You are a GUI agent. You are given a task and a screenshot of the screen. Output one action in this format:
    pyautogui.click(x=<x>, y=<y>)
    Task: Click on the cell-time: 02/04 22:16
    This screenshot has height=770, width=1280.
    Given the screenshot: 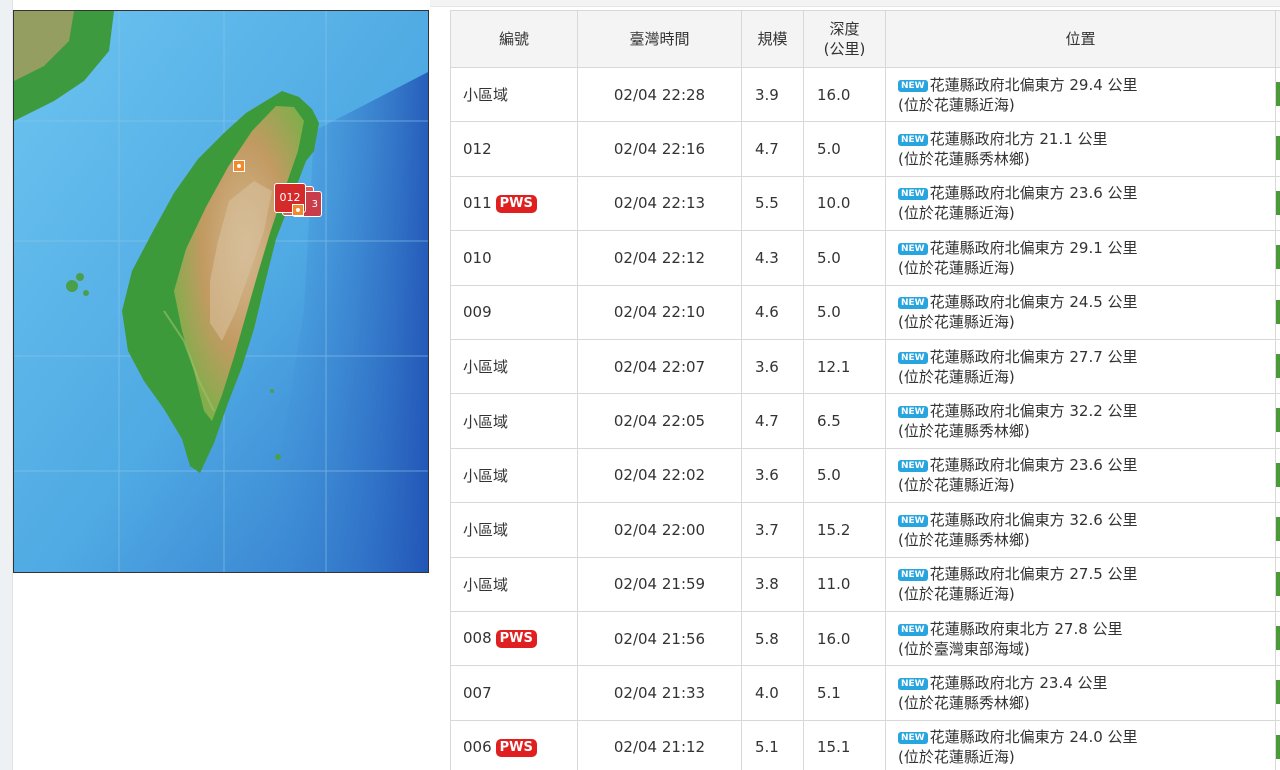 What is the action you would take?
    pyautogui.click(x=659, y=149)
    